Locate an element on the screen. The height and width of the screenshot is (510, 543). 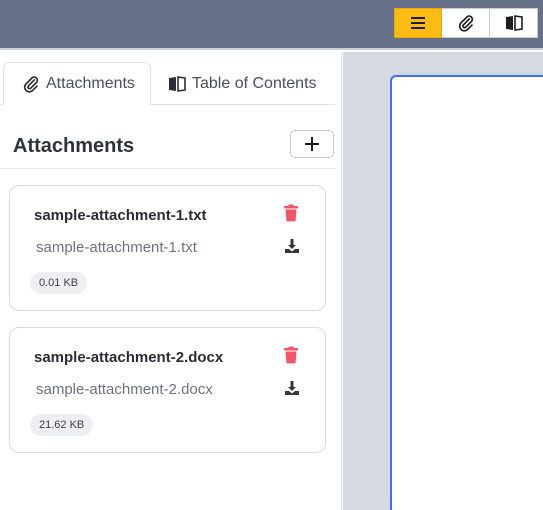
file-size-badge: 0.01 KB is located at coordinates (59, 283).